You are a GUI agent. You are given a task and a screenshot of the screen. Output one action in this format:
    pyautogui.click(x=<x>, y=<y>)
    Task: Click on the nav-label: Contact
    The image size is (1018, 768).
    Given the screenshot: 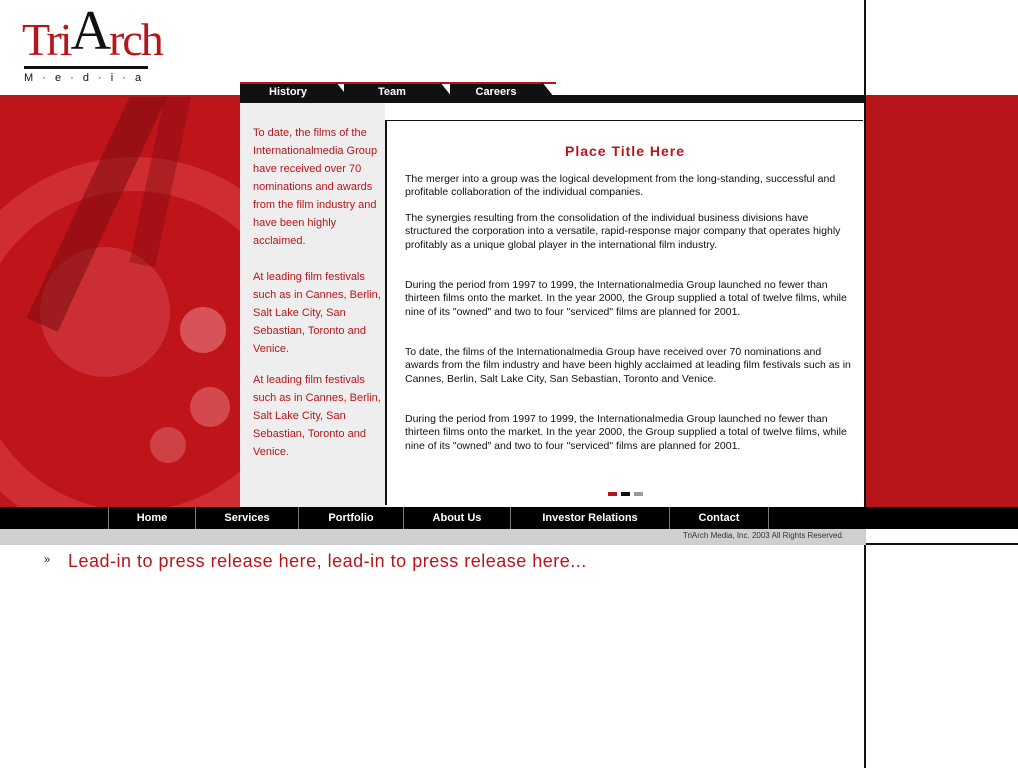 What is the action you would take?
    pyautogui.click(x=719, y=518)
    